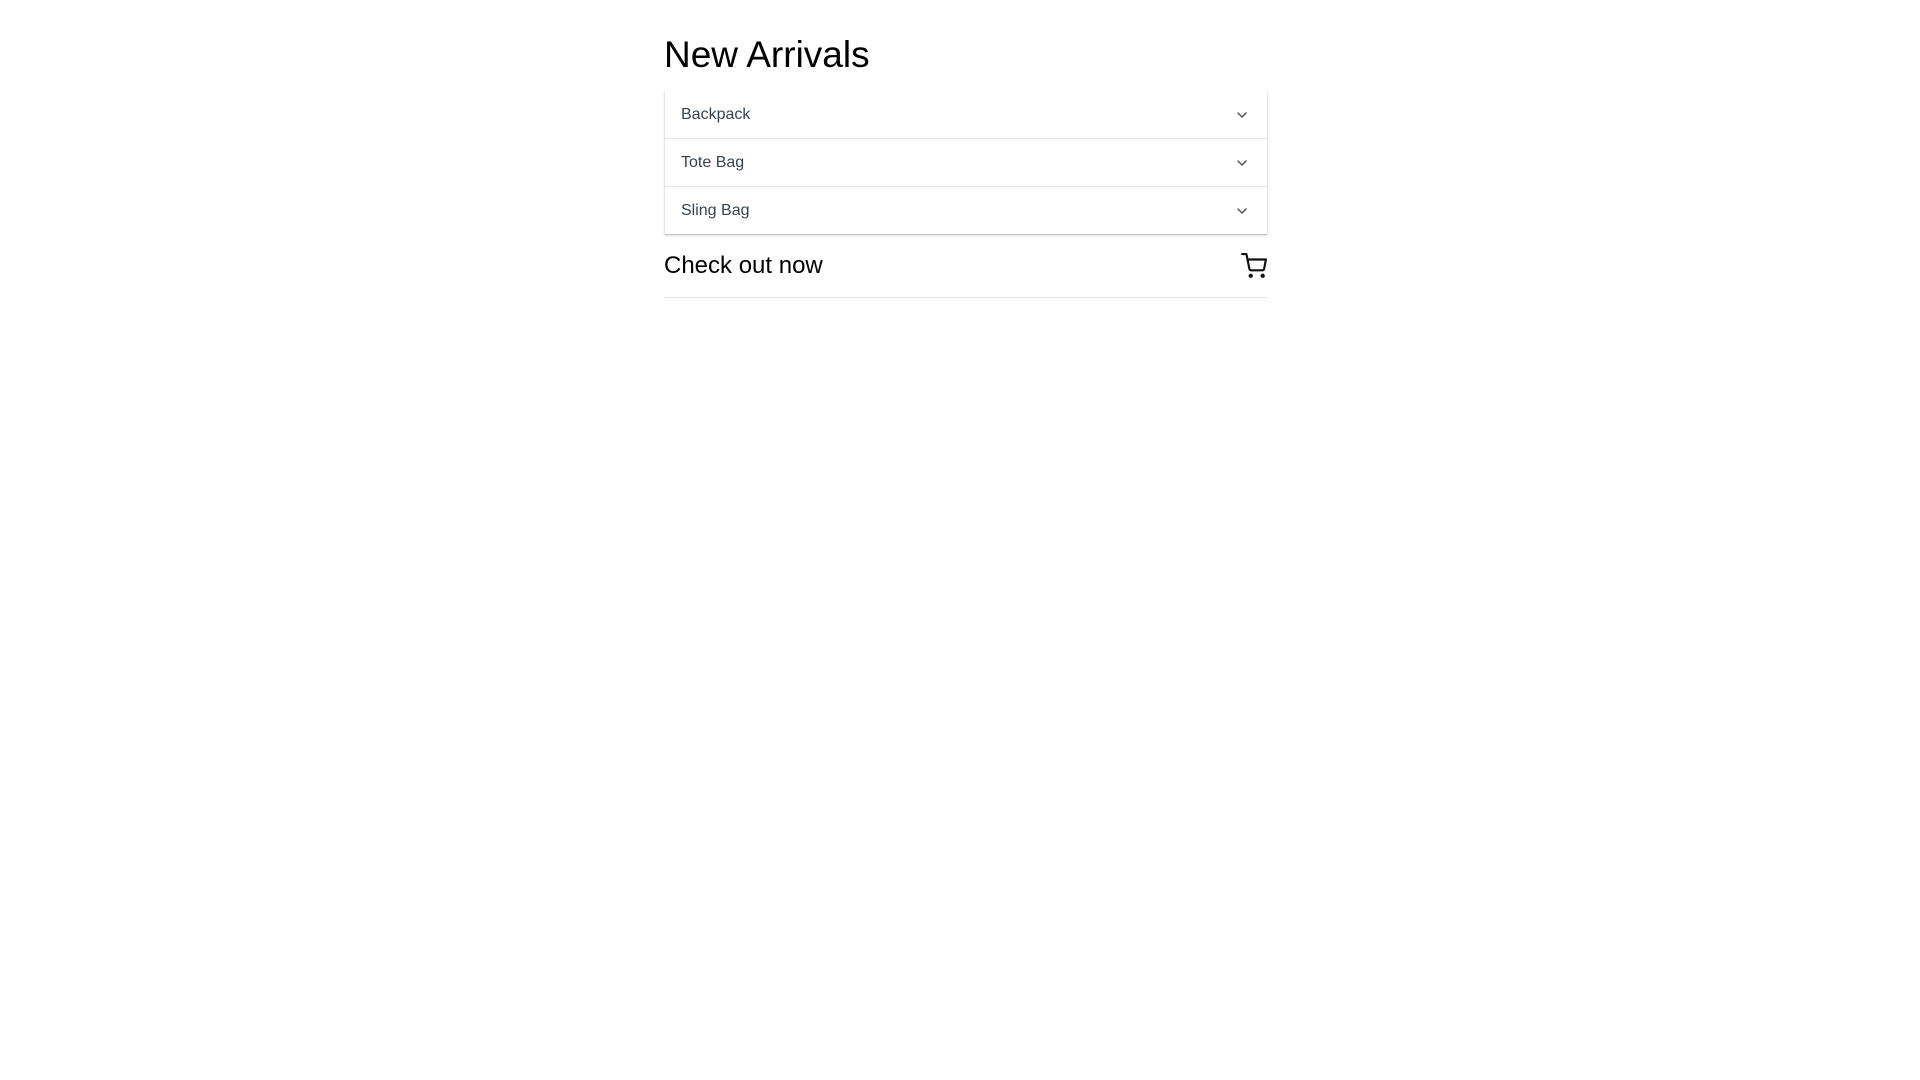 The width and height of the screenshot is (1920, 1080). What do you see at coordinates (1254, 266) in the screenshot?
I see `shopping-cart-icon` at bounding box center [1254, 266].